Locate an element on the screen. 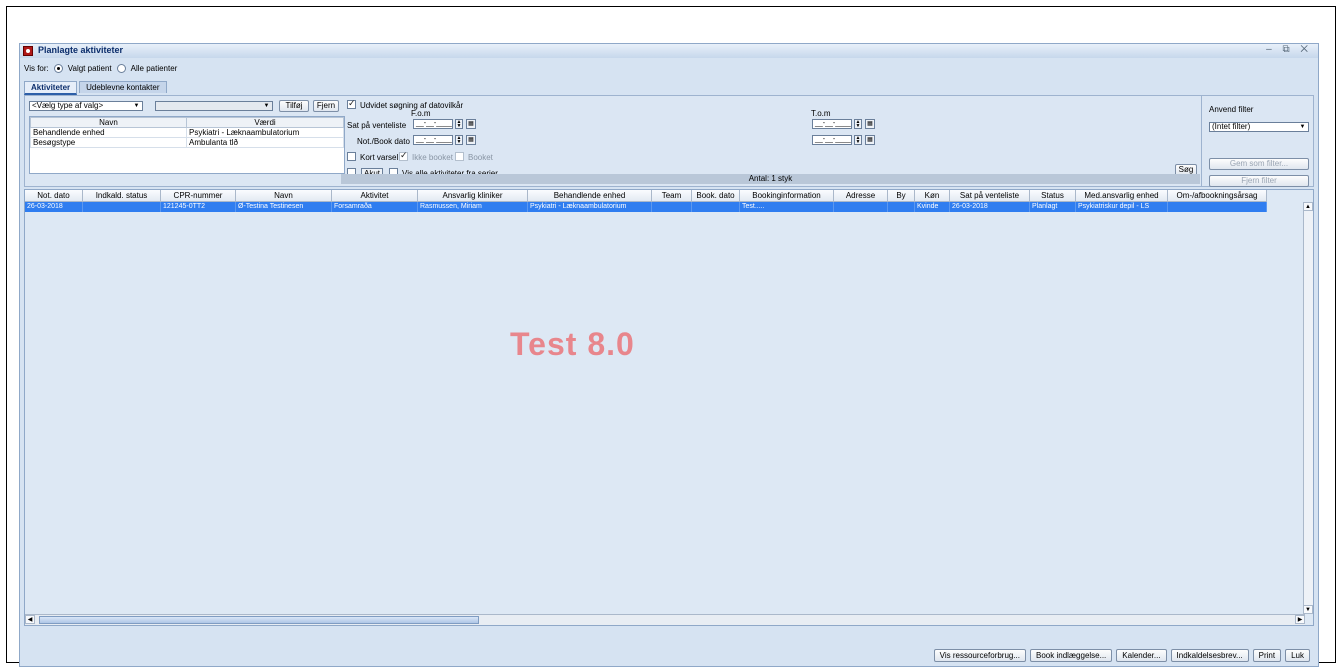 The height and width of the screenshot is (669, 1342). criteria-row: Besøgstype Ambulanta tlð is located at coordinates (187, 142).